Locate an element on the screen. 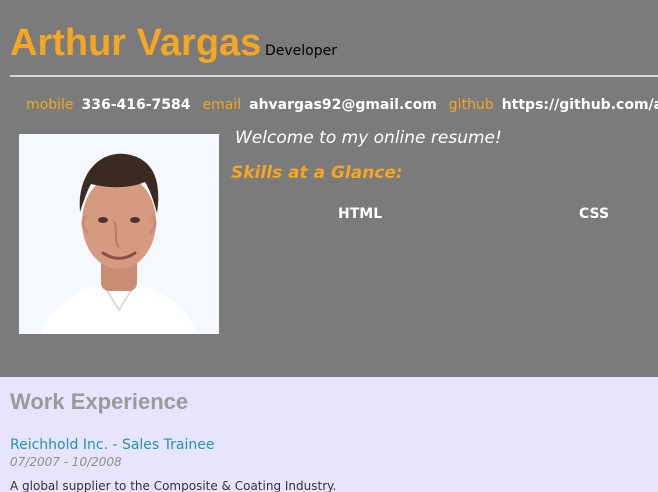 This screenshot has height=492, width=658. contact-value-github: https://github.com/ahv is located at coordinates (580, 105).